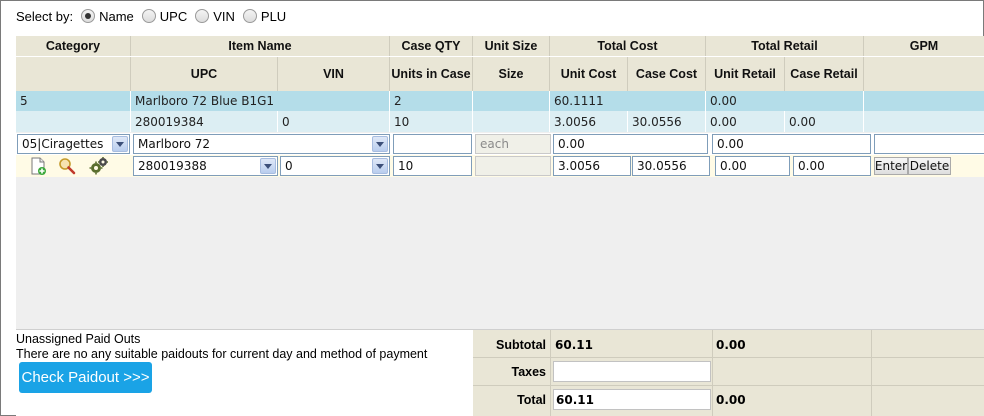 The width and height of the screenshot is (984, 416). Describe the element at coordinates (521, 344) in the screenshot. I see `subtotal-label: Subtotal` at that location.